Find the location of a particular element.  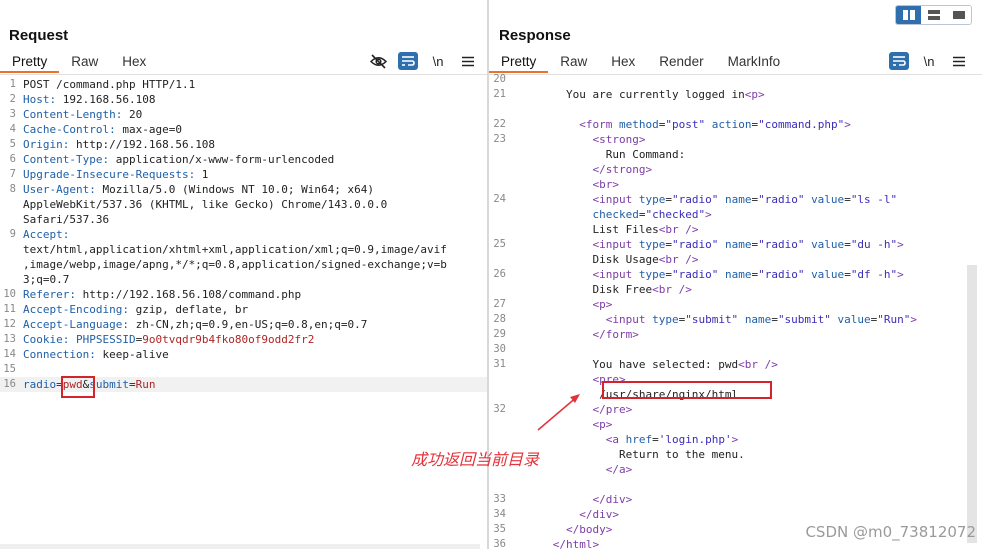

code-line: 1 POST /command.php HTTP/1.1 is located at coordinates (243, 84).